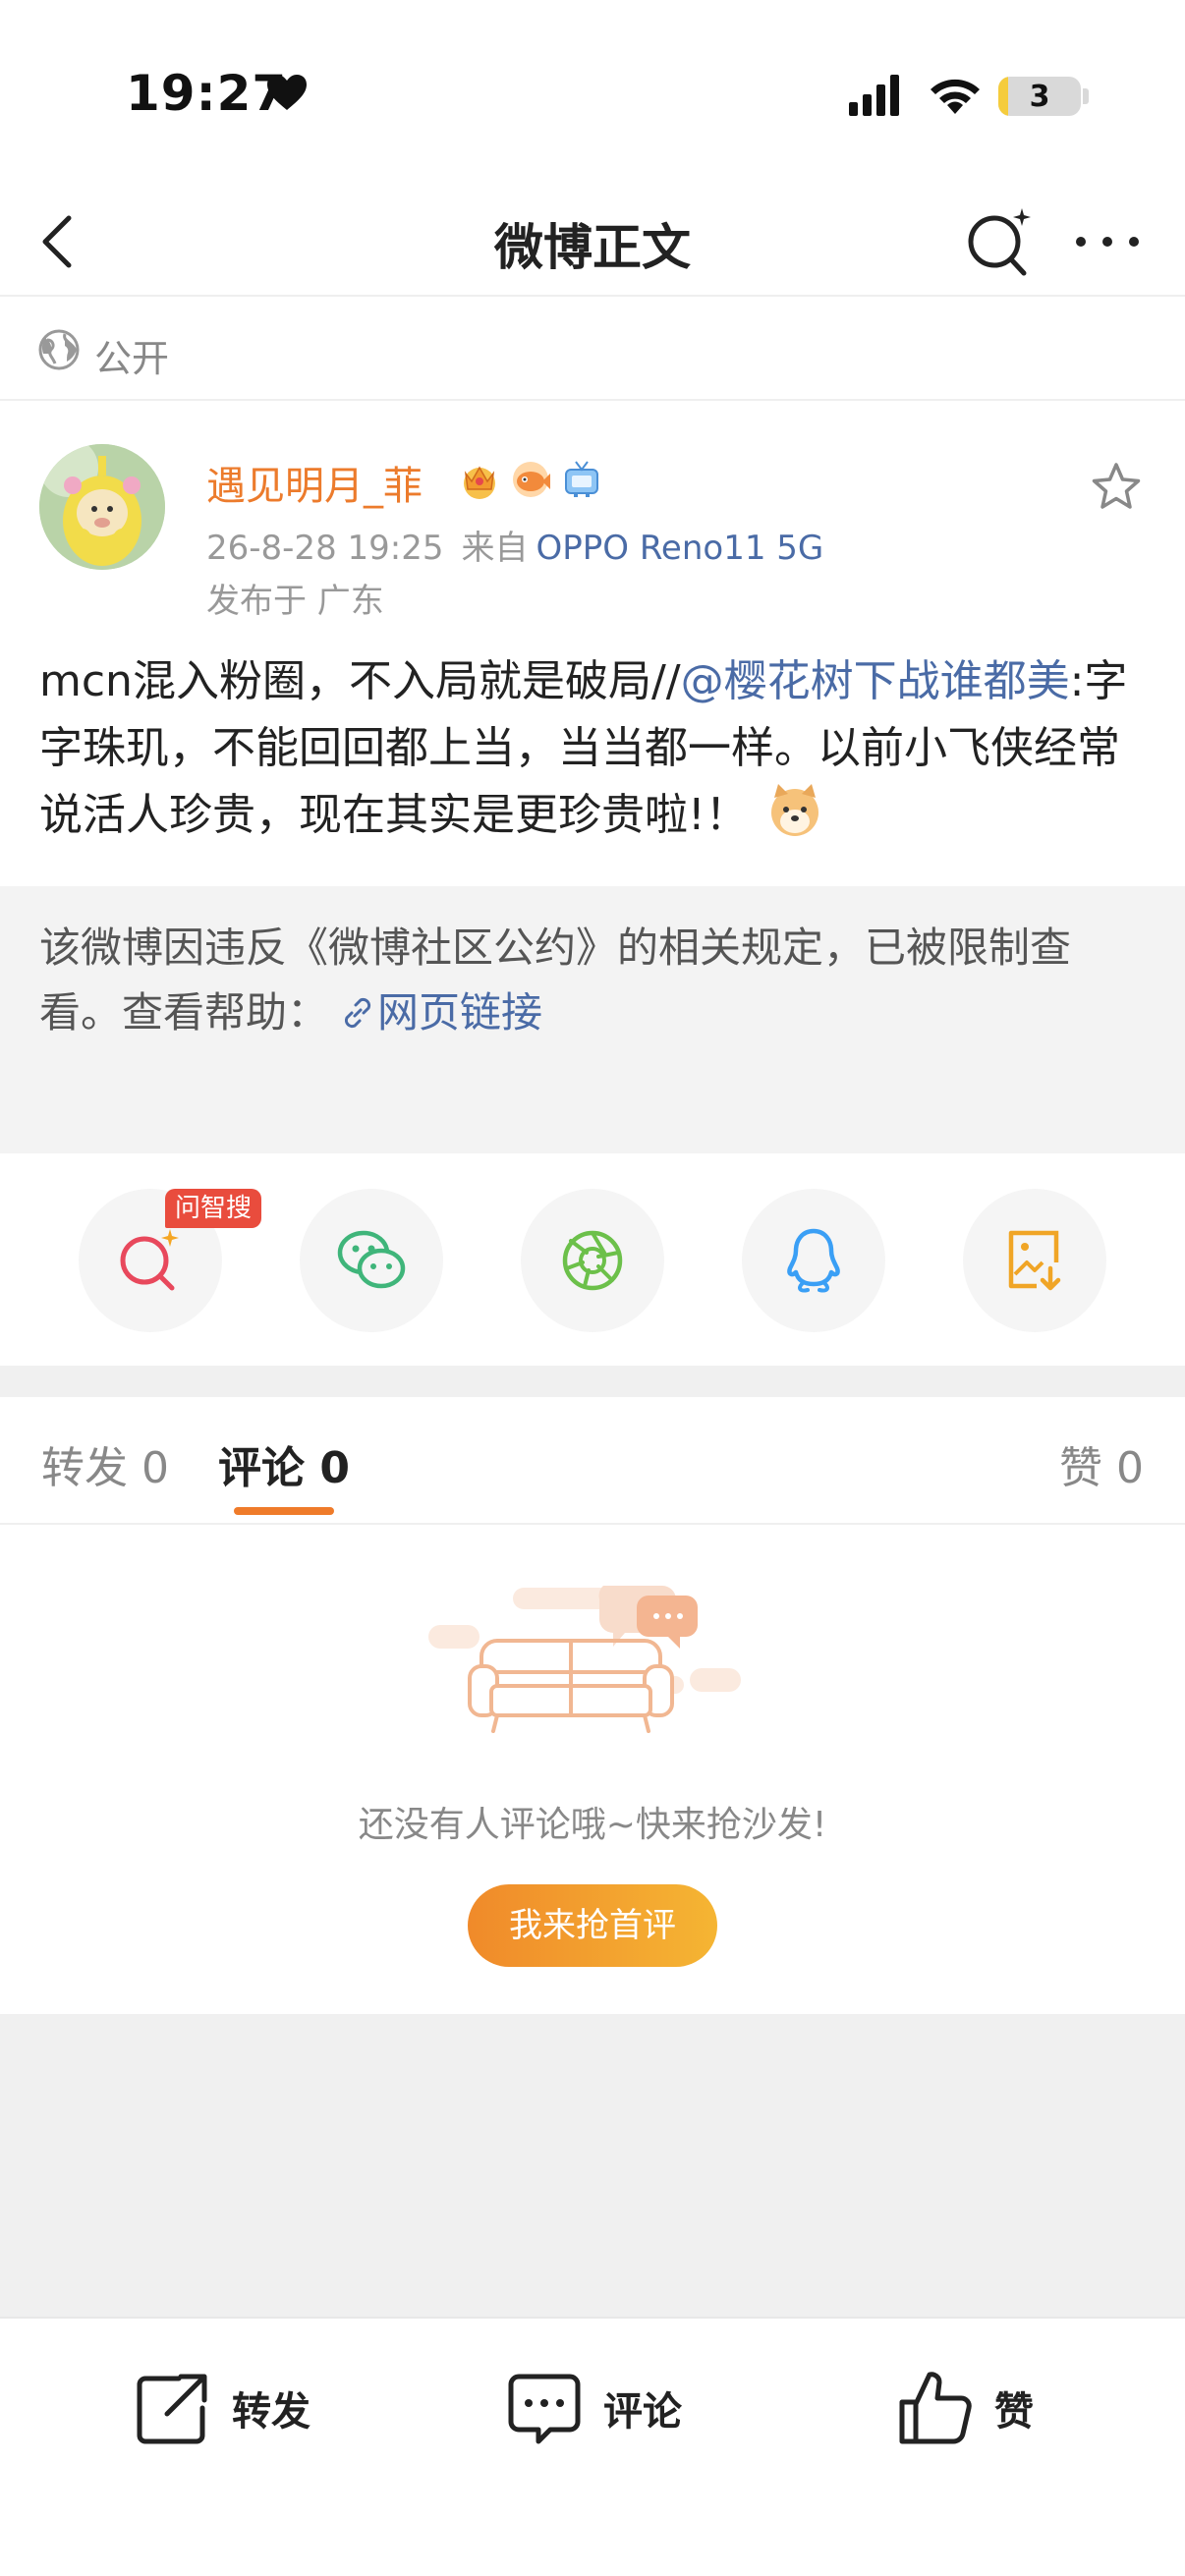 The width and height of the screenshot is (1185, 2576). What do you see at coordinates (874, 95) in the screenshot?
I see `signal-icon` at bounding box center [874, 95].